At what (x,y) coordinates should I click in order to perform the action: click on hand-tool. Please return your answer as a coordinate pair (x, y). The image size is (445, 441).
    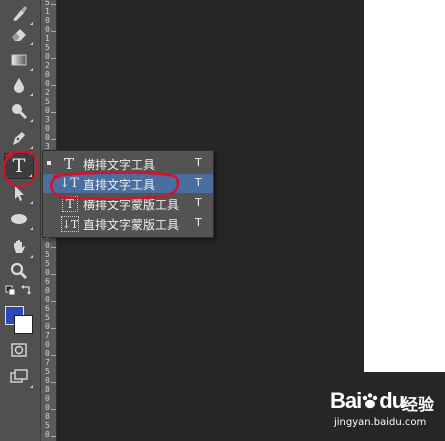
    Looking at the image, I should click on (19, 247).